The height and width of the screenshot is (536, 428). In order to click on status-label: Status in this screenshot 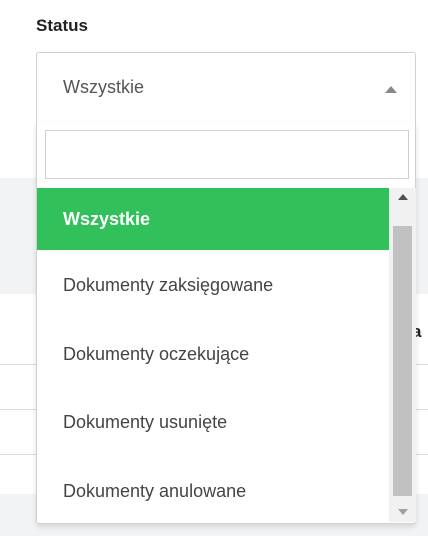, I will do `click(62, 25)`.